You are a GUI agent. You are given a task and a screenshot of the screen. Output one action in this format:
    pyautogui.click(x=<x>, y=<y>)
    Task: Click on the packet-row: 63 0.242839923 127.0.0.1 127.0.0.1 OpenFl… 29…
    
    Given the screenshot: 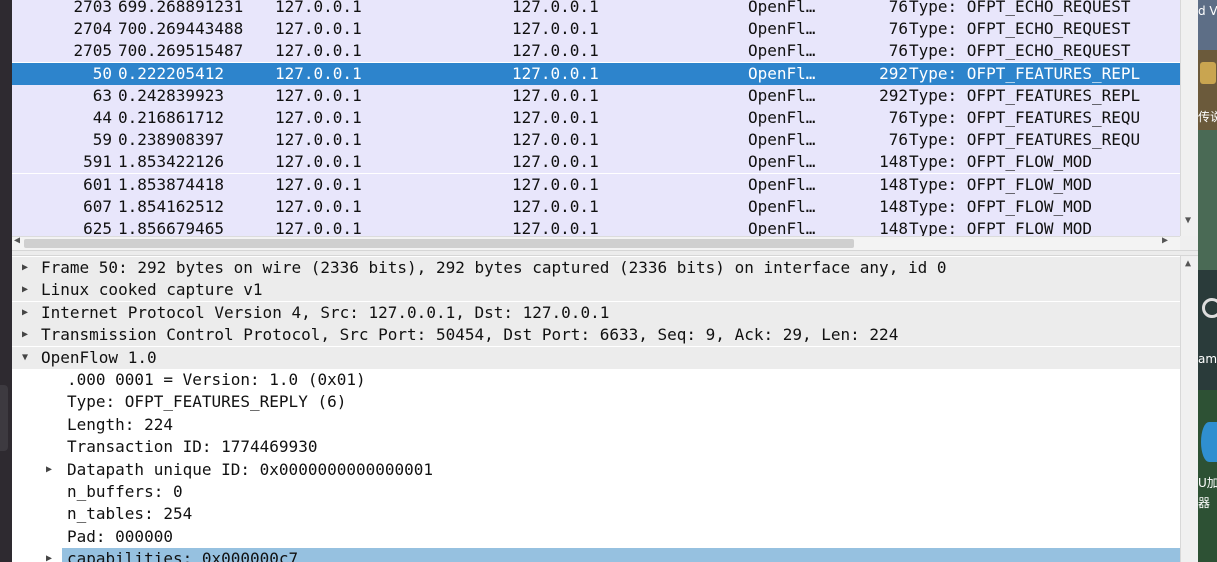 What is the action you would take?
    pyautogui.click(x=596, y=95)
    